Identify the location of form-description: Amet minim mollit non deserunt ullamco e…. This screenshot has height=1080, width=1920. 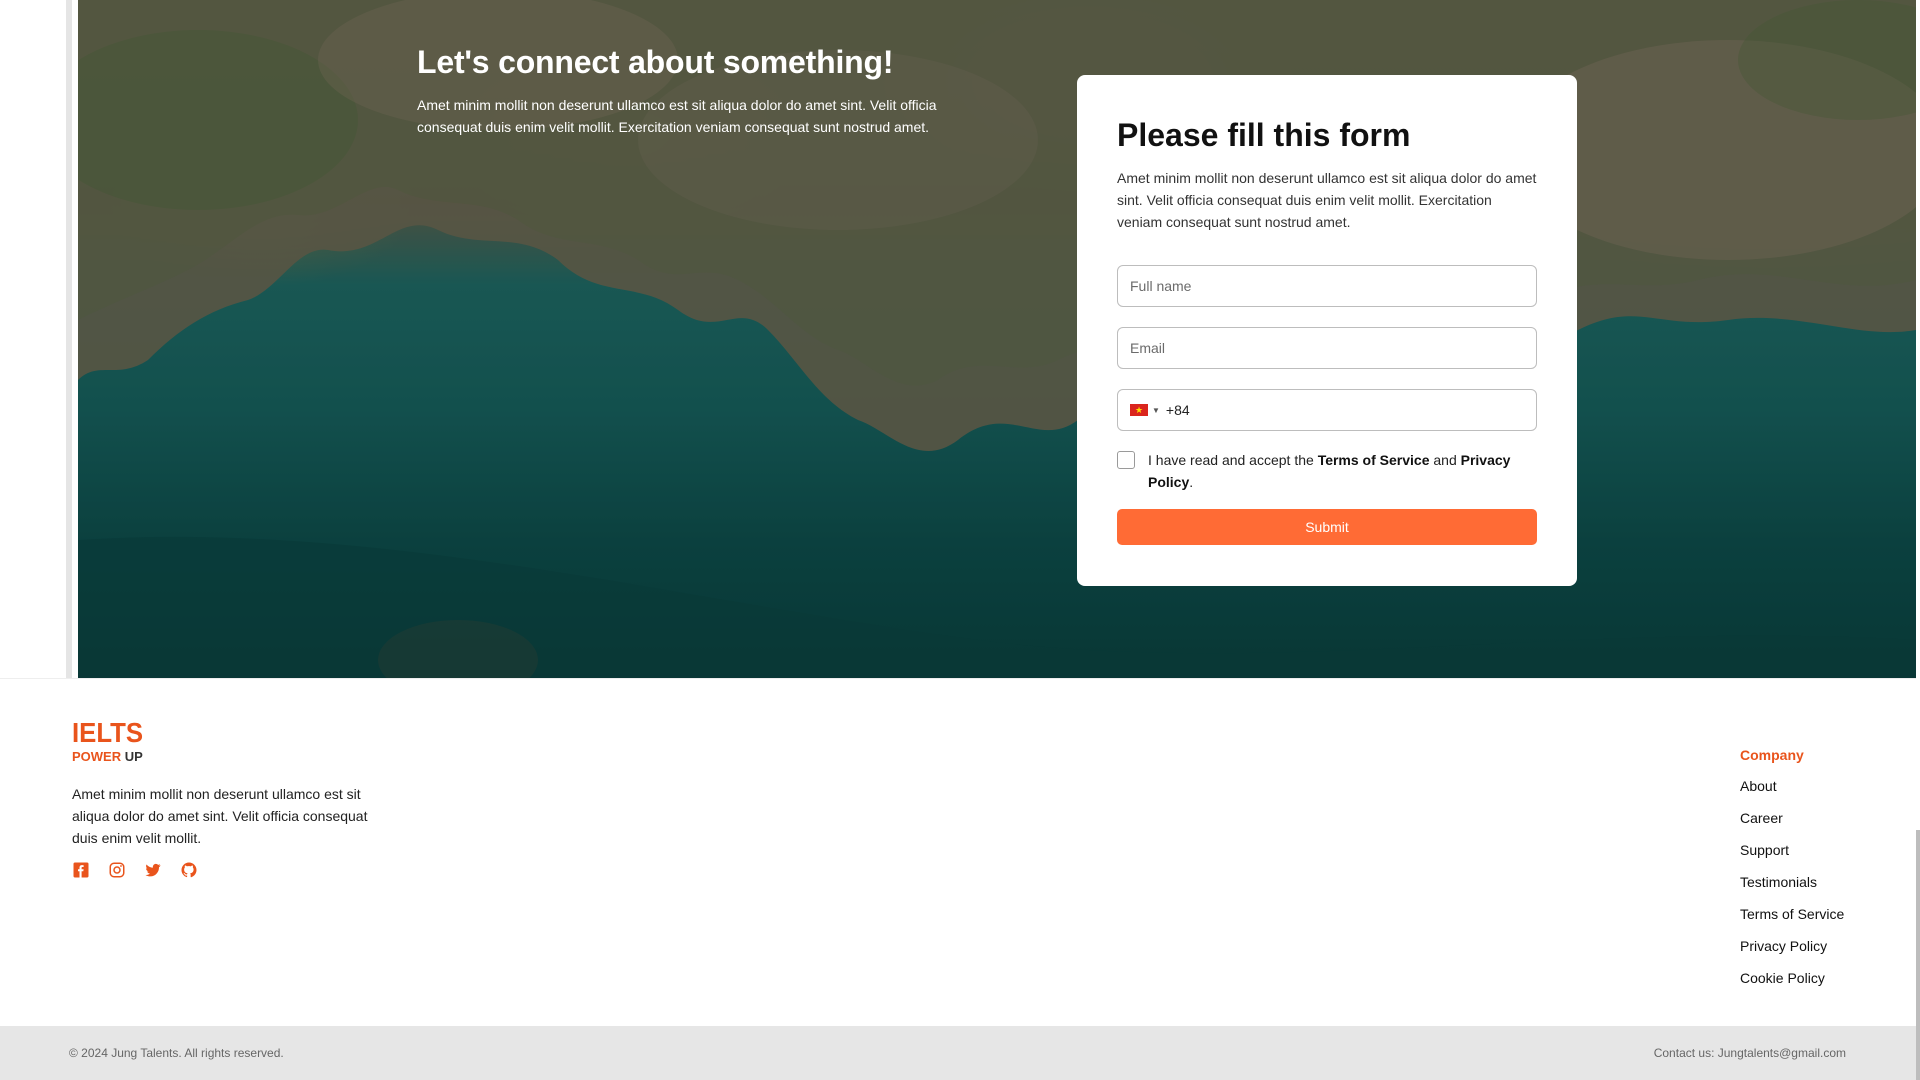
(1327, 200).